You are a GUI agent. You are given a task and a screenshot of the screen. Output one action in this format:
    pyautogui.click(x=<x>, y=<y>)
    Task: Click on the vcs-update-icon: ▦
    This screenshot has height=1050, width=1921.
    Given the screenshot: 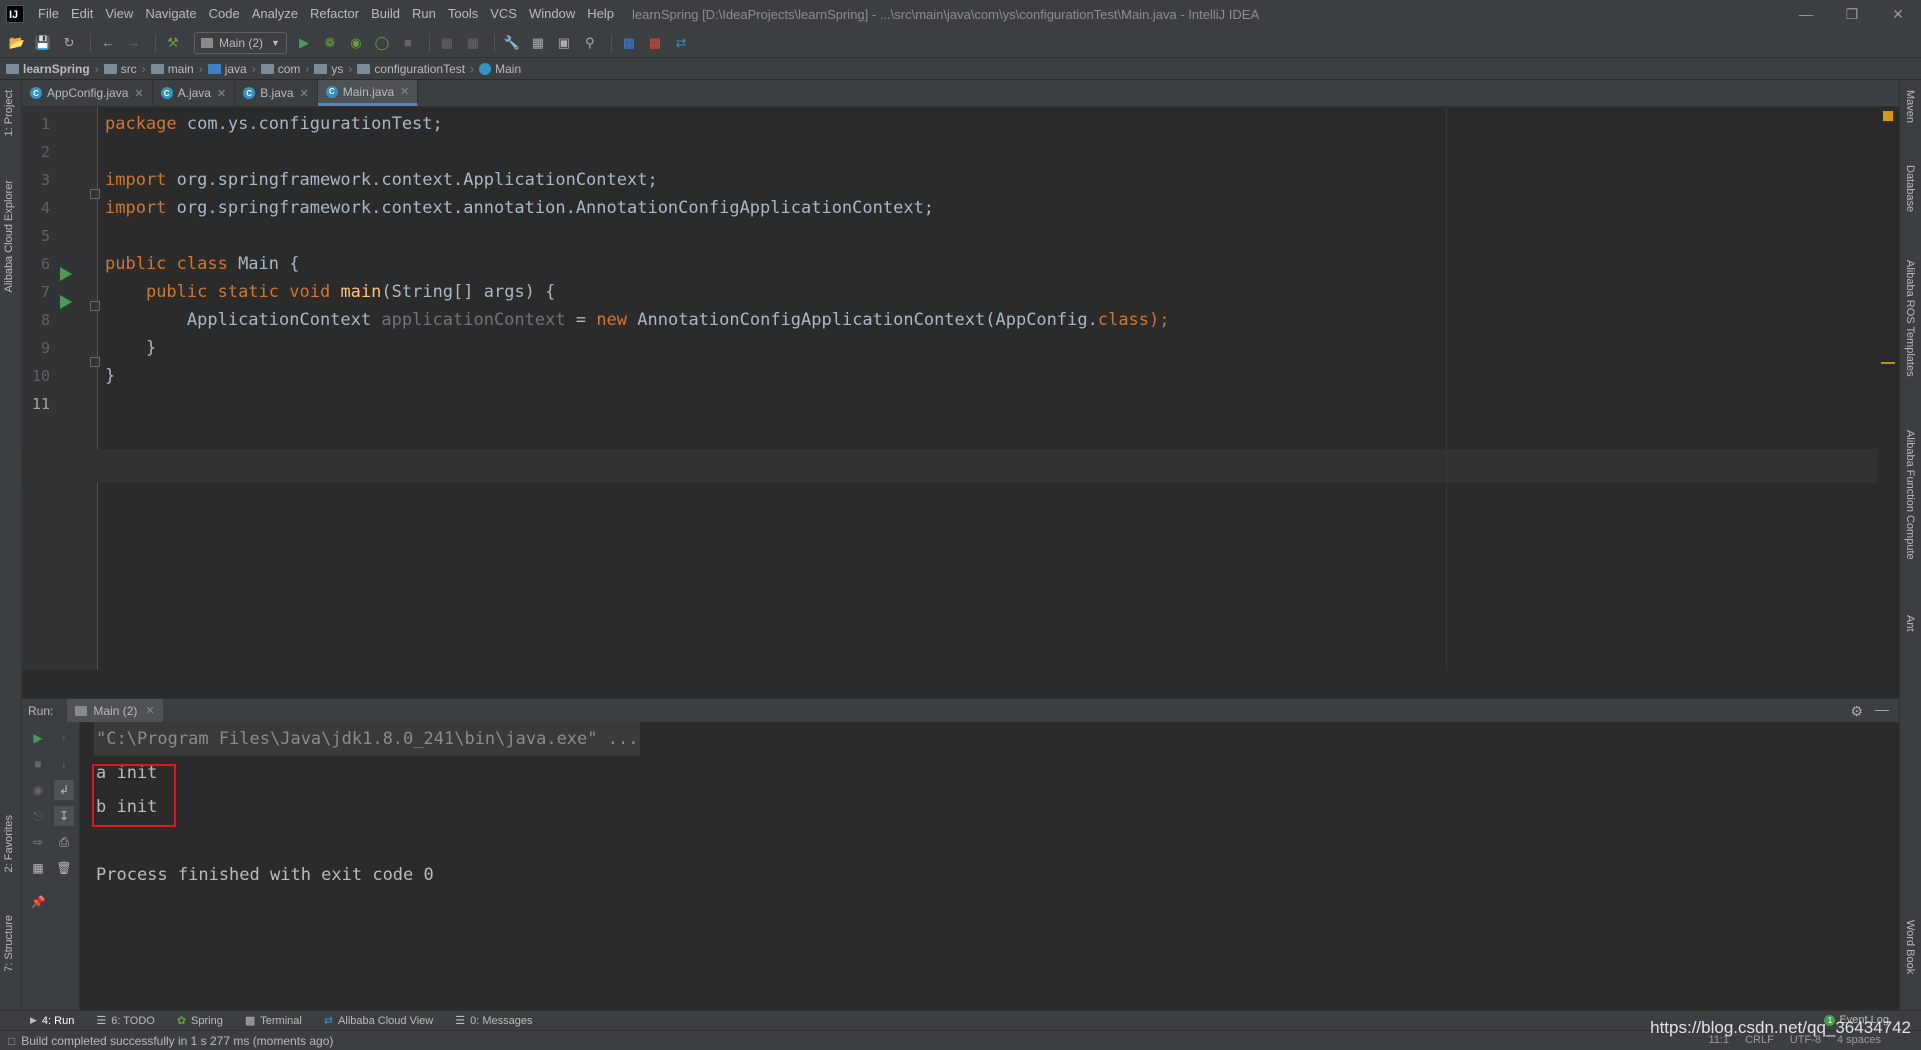 What is the action you would take?
    pyautogui.click(x=447, y=43)
    